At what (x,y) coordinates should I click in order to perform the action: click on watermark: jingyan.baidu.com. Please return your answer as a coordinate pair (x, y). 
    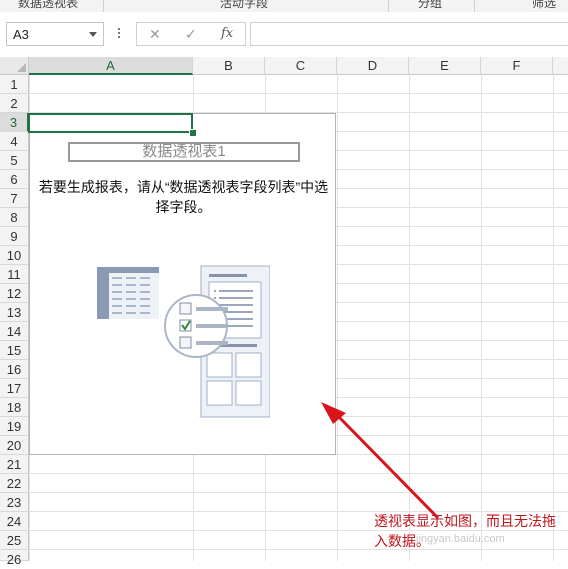
    Looking at the image, I should click on (460, 539).